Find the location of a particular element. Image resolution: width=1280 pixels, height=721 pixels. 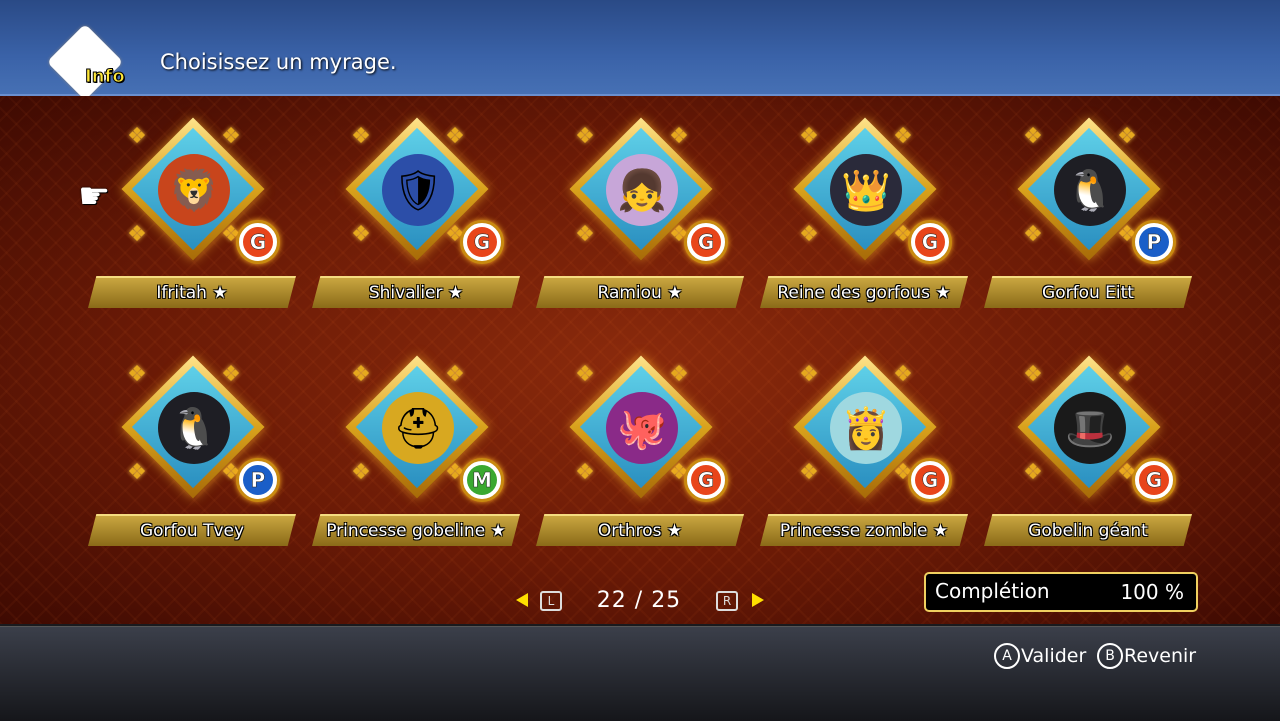

mirage-card: ❖ ❖ ❖ ❖ 🛡 G Shivalier ★ is located at coordinates (417, 220).